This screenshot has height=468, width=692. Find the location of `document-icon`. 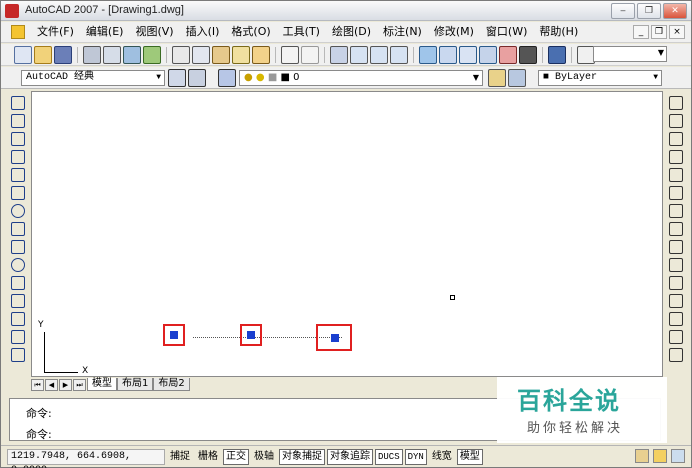

document-icon is located at coordinates (18, 32).